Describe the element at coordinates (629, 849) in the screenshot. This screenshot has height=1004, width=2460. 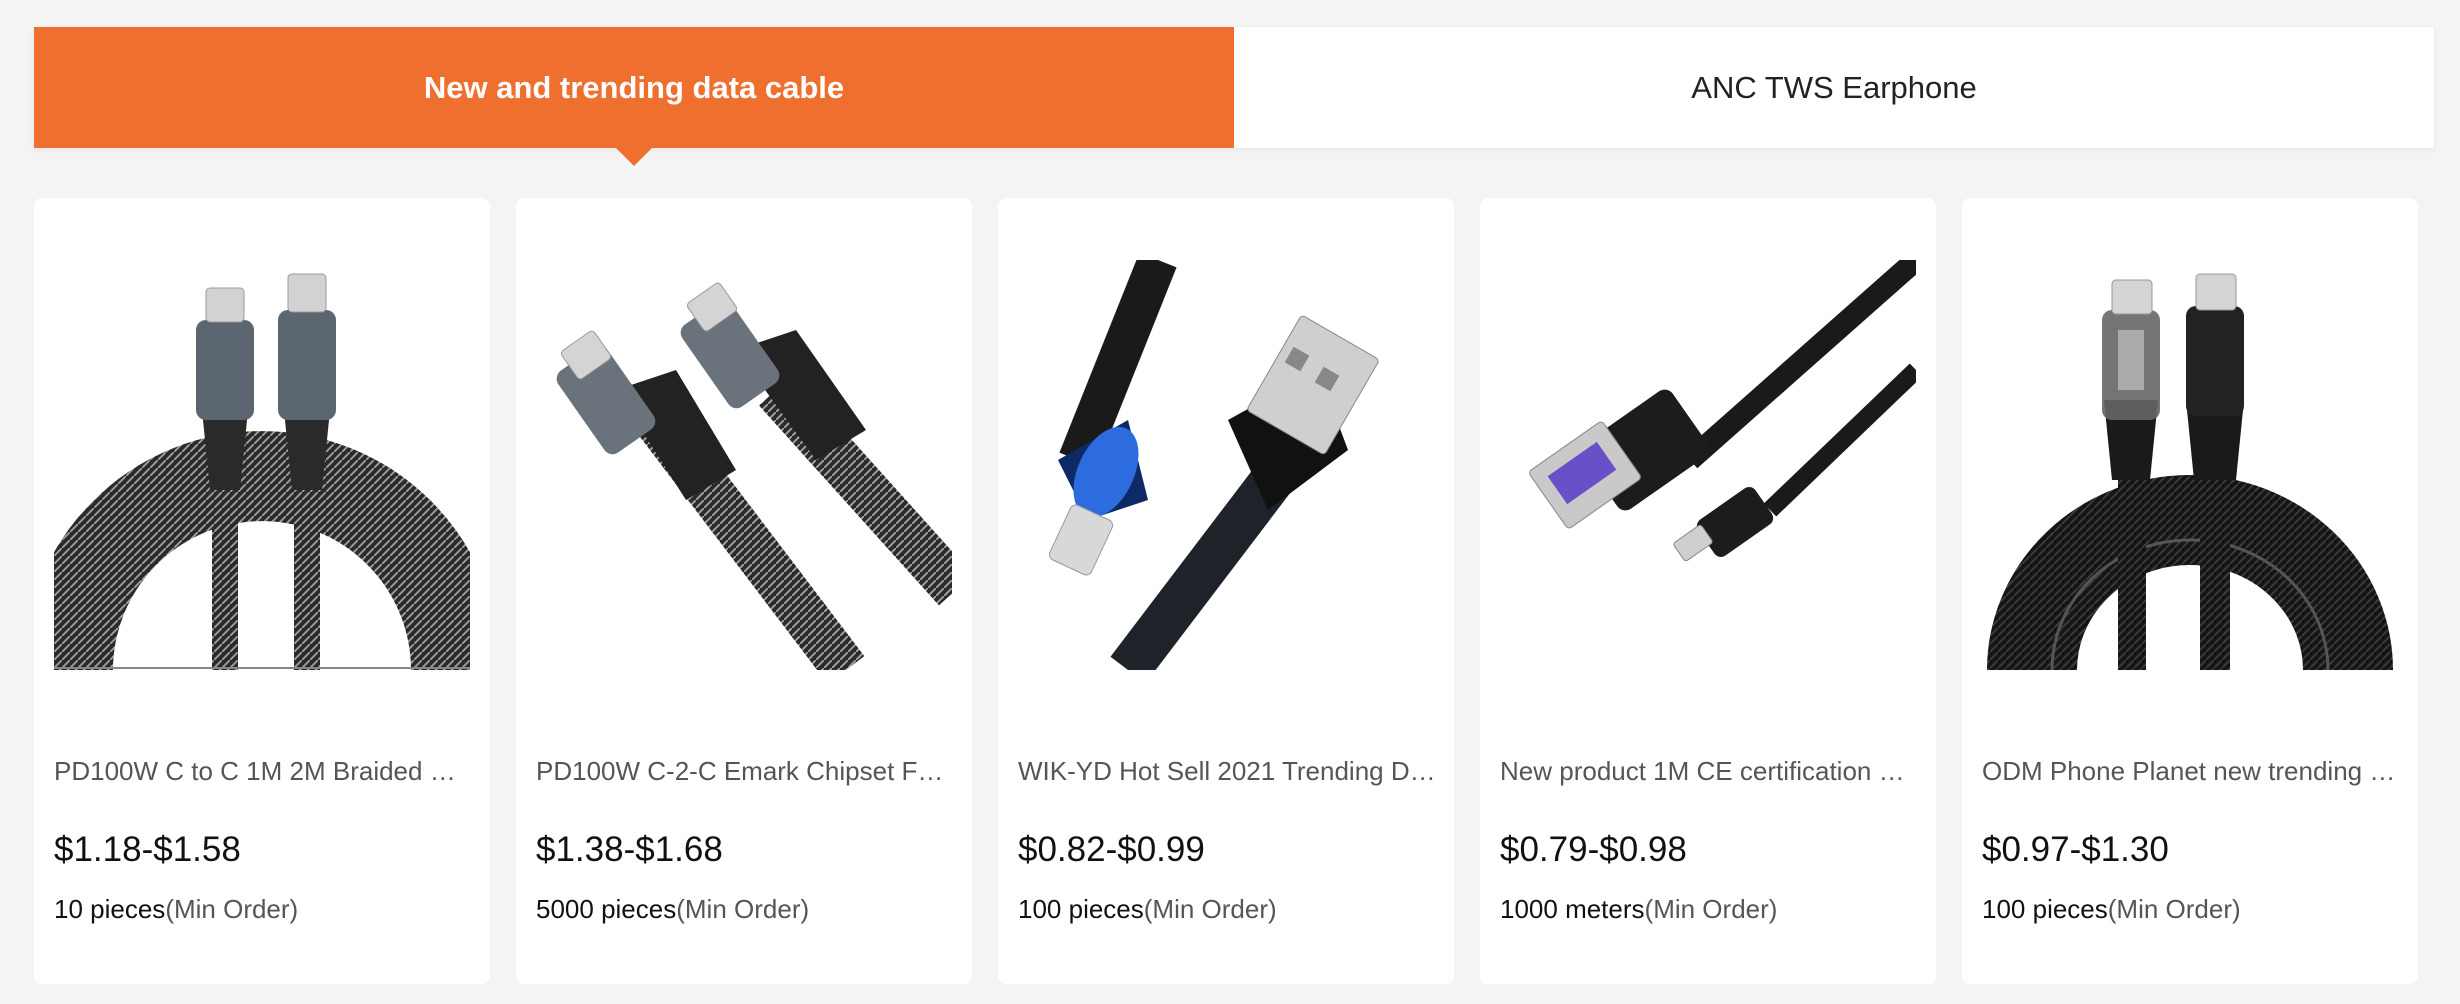
I see `product-price: $1.38-$1.68` at that location.